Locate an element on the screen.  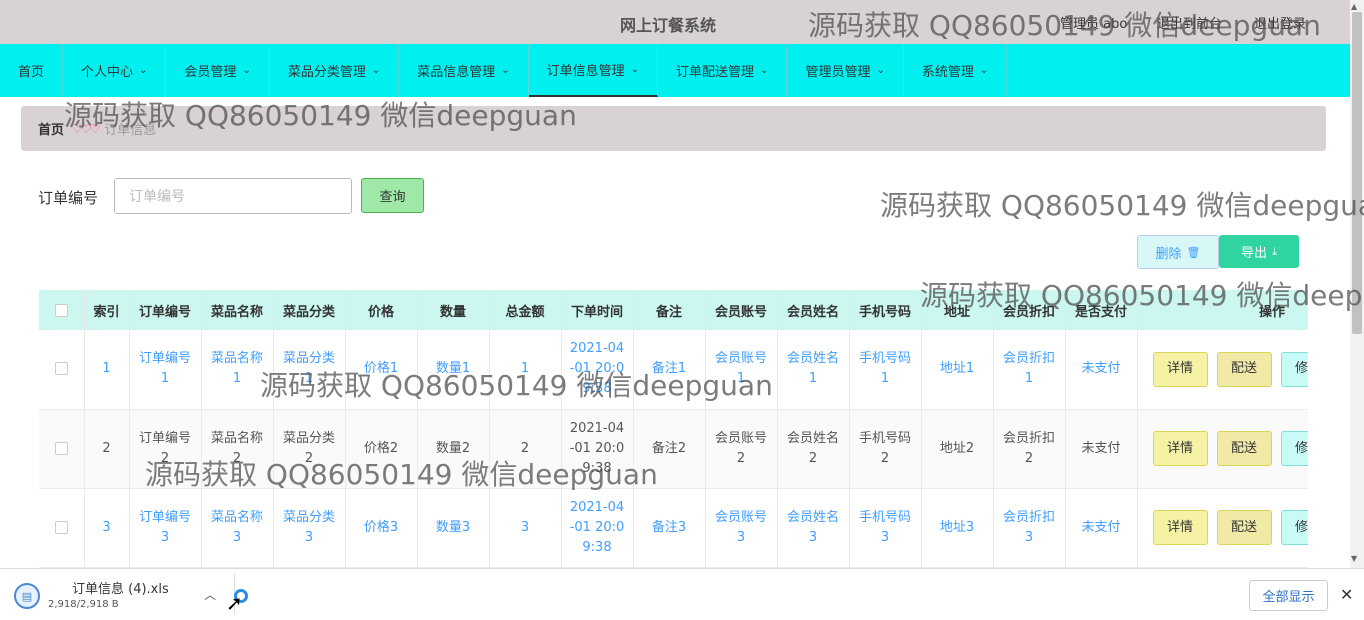
nav-item-1: 个人中心 ⌄ is located at coordinates (115, 70).